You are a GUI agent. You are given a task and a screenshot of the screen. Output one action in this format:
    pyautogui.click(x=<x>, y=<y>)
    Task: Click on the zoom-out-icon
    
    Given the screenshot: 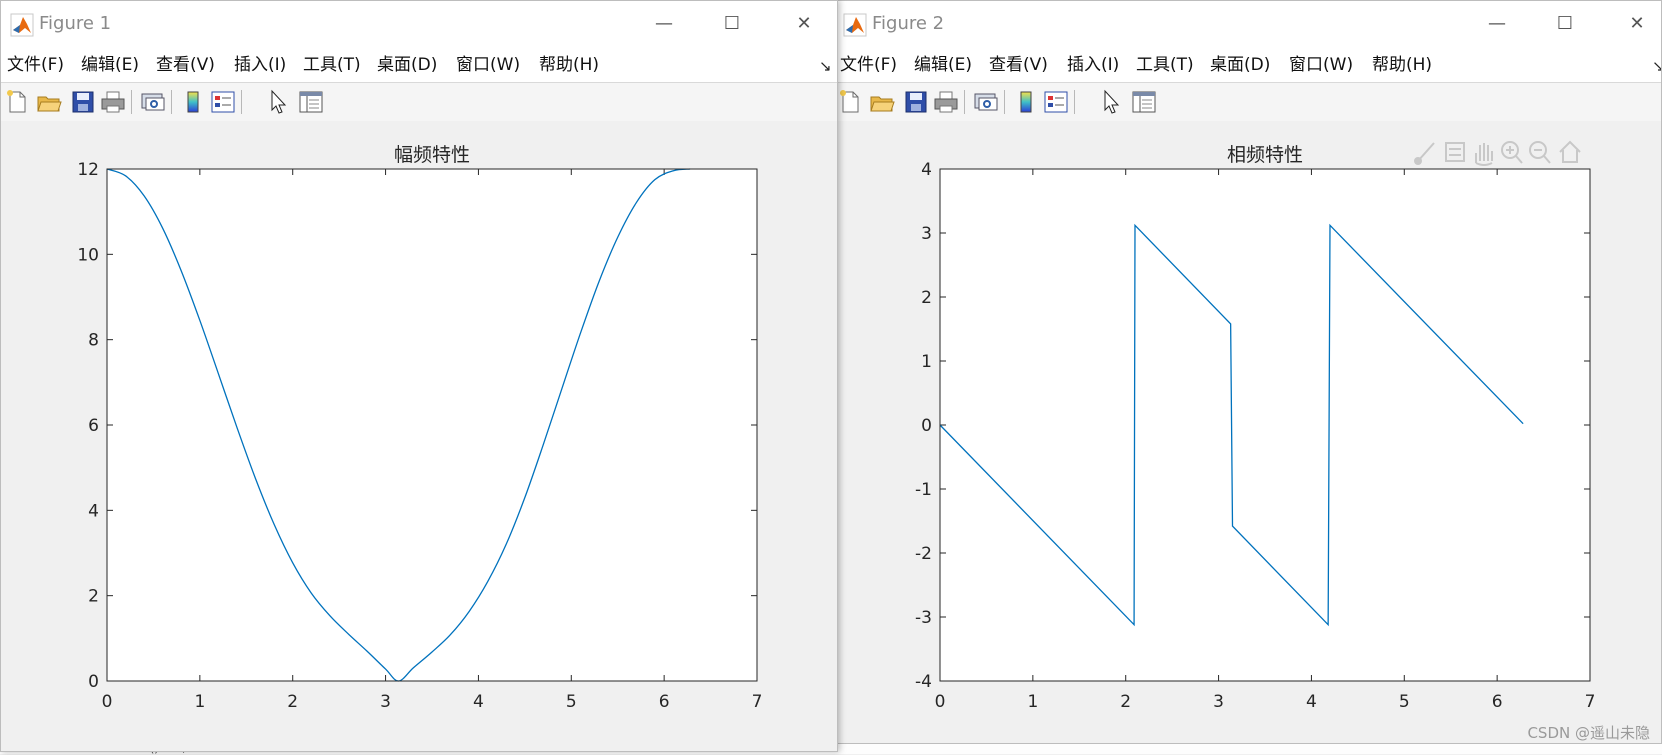 What is the action you would take?
    pyautogui.click(x=1540, y=152)
    